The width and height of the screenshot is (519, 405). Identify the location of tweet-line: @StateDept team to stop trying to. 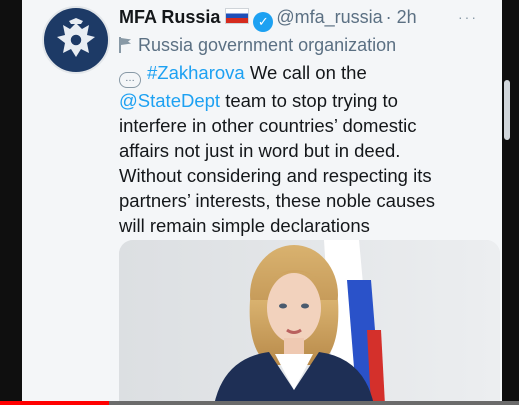
(316, 100).